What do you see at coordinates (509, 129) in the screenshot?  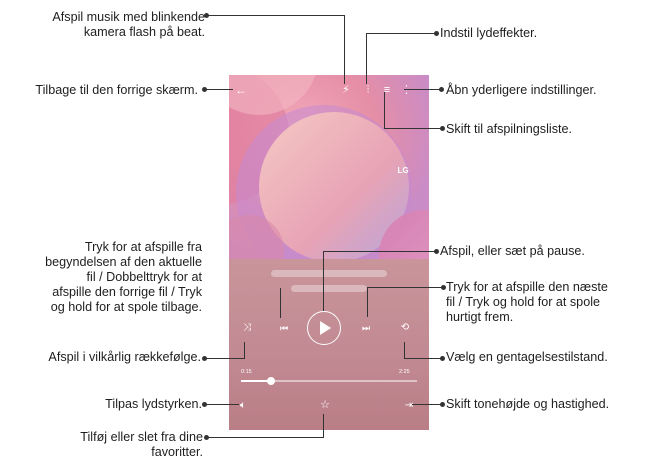 I see `label-playlist: Skift til afspilningsliste.` at bounding box center [509, 129].